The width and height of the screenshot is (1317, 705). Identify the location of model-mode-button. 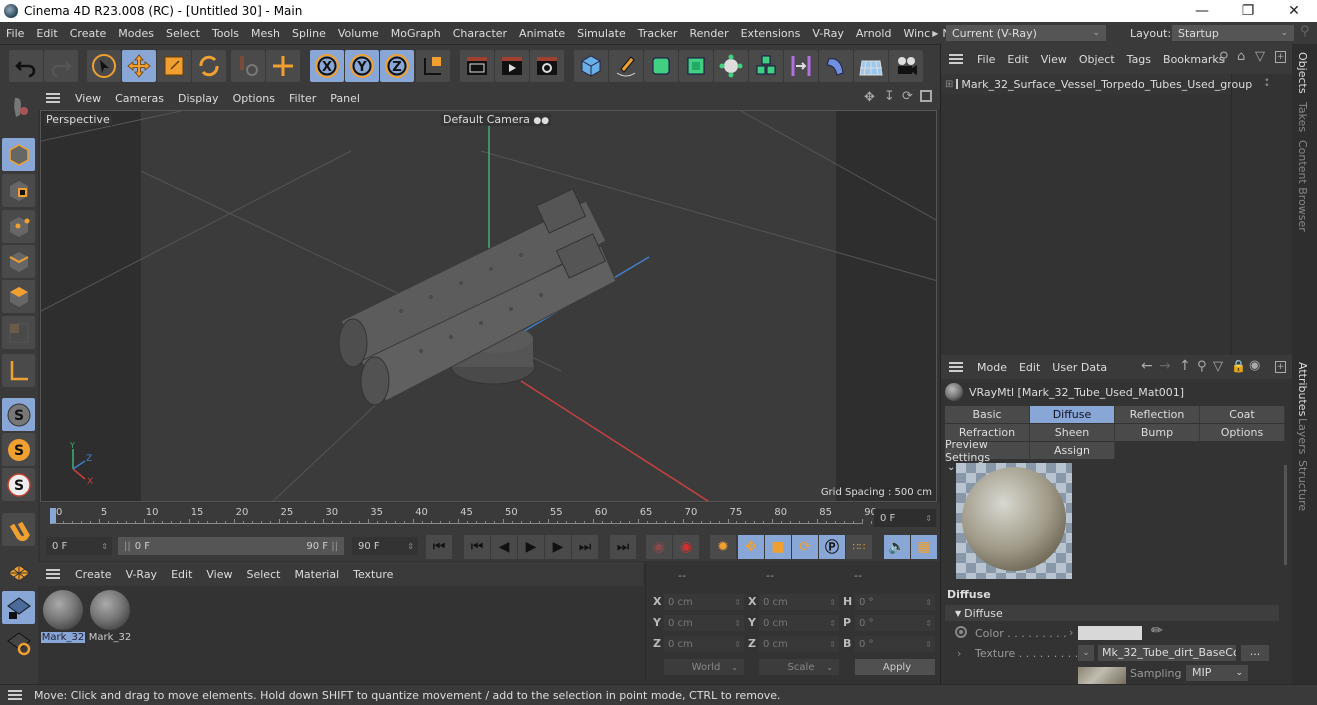
(18, 107).